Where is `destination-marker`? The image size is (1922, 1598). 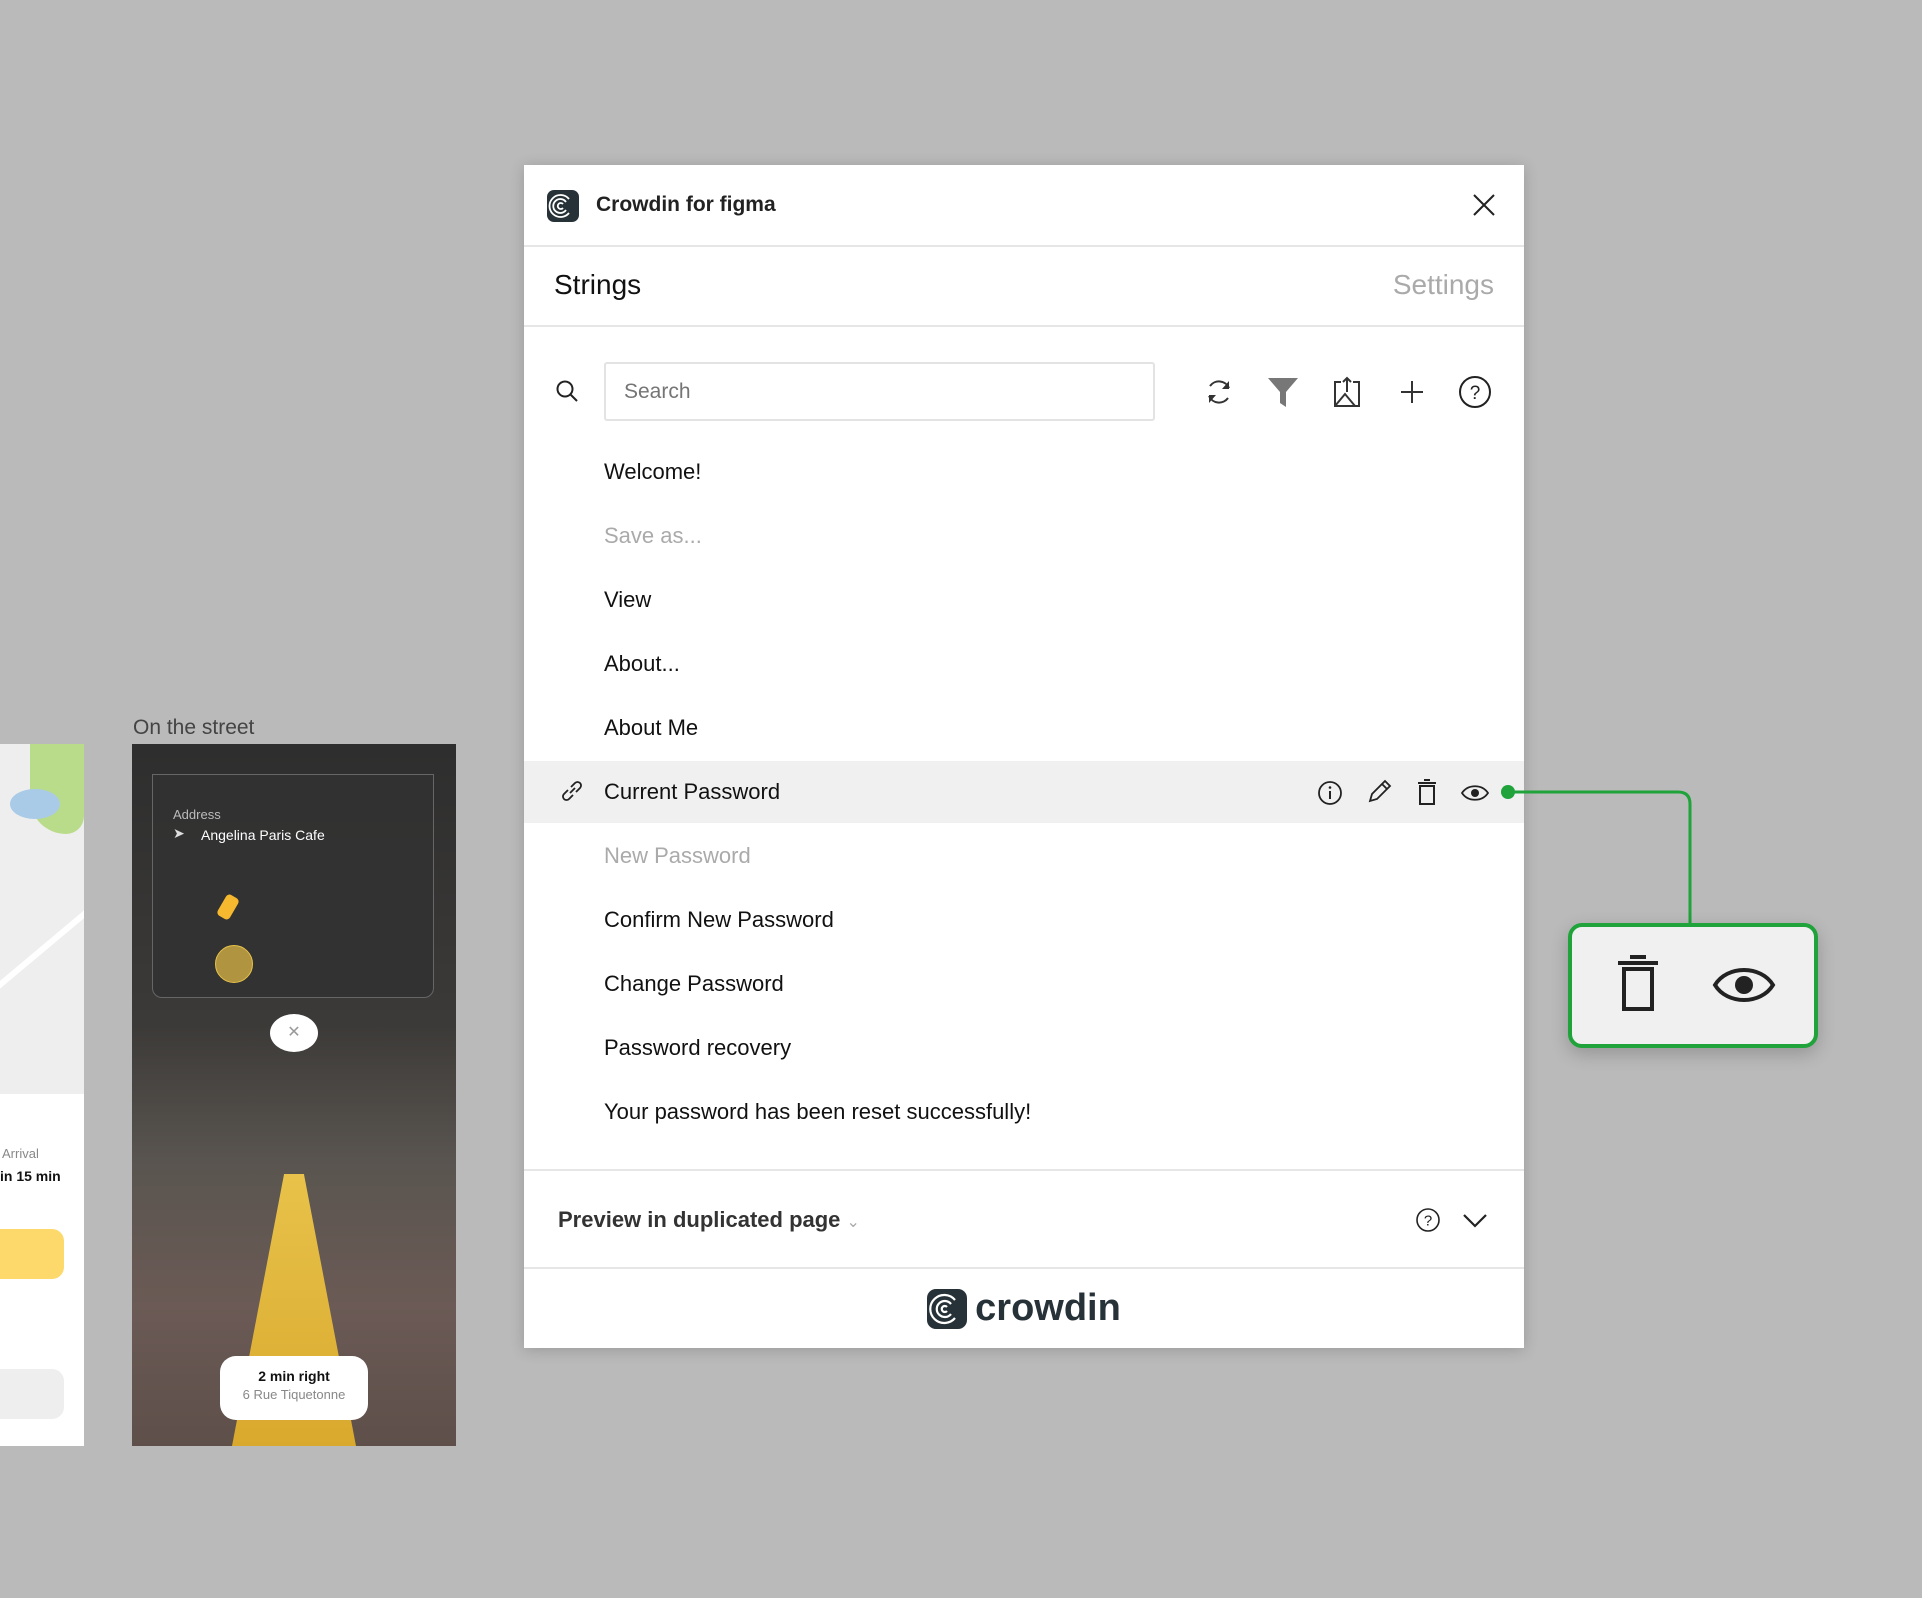
destination-marker is located at coordinates (234, 964).